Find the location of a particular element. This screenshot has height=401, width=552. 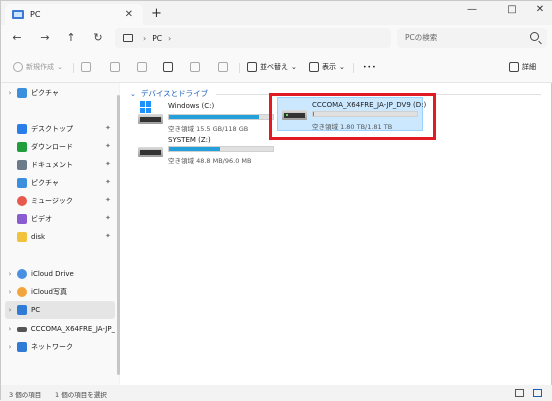

rename-icon is located at coordinates (168, 67).